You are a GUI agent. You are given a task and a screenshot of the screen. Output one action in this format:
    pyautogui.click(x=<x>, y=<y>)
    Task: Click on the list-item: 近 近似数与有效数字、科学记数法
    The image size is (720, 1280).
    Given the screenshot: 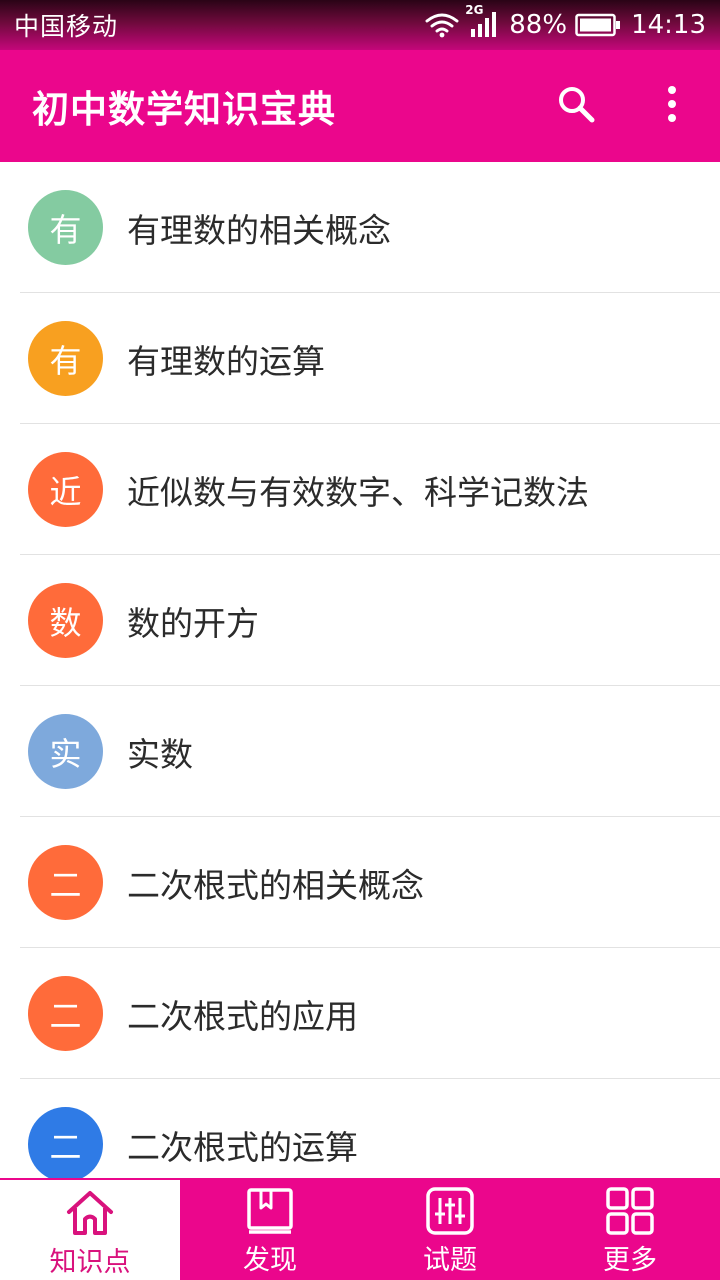 What is the action you would take?
    pyautogui.click(x=360, y=489)
    